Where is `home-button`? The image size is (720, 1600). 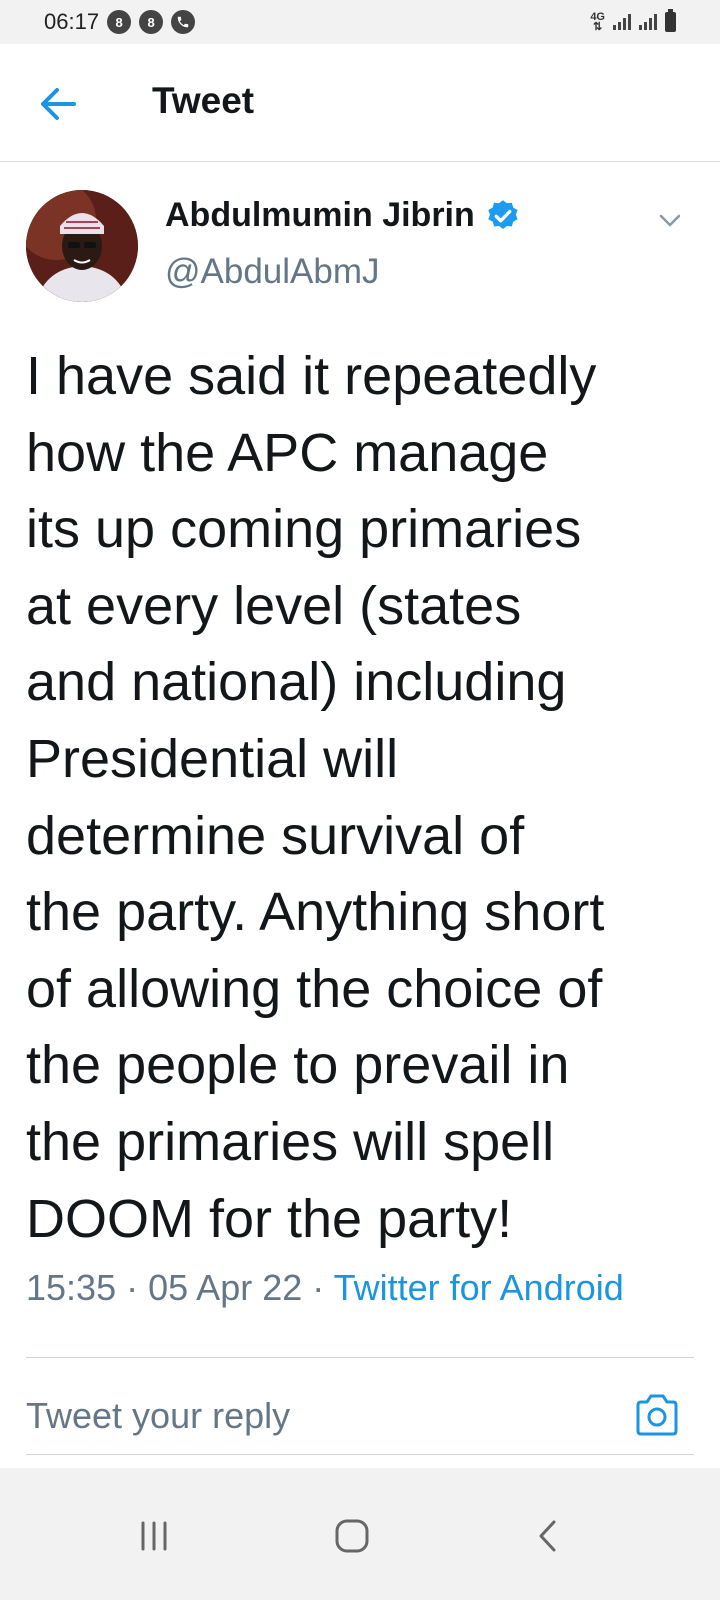 home-button is located at coordinates (352, 1536).